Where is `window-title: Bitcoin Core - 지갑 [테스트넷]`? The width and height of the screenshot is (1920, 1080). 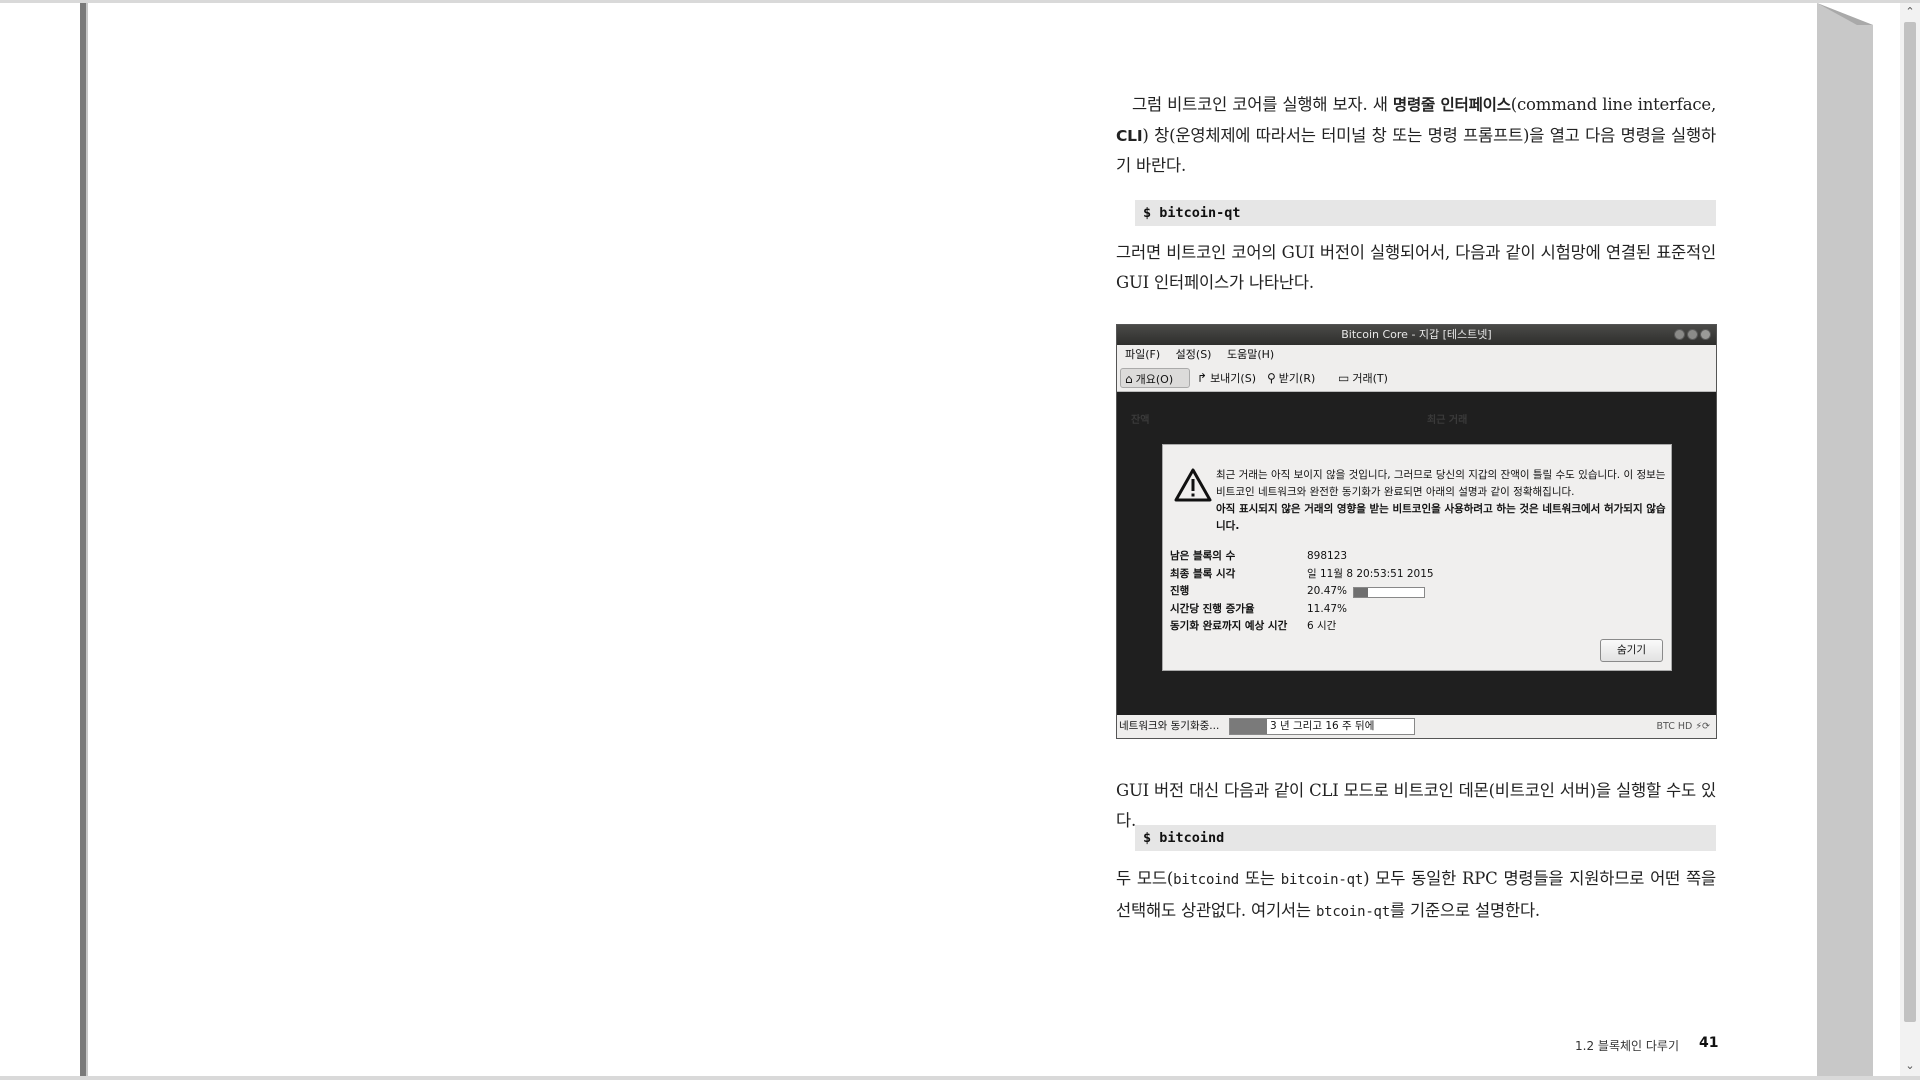
window-title: Bitcoin Core - 지갑 [테스트넷] is located at coordinates (1416, 334).